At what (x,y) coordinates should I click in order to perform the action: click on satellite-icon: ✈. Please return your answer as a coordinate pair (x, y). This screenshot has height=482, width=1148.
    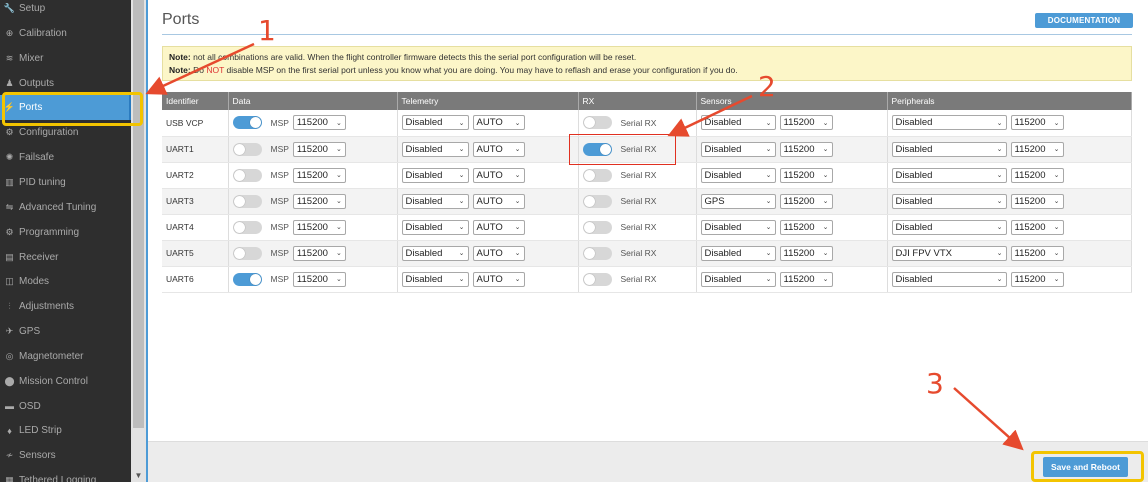
    Looking at the image, I should click on (9, 331).